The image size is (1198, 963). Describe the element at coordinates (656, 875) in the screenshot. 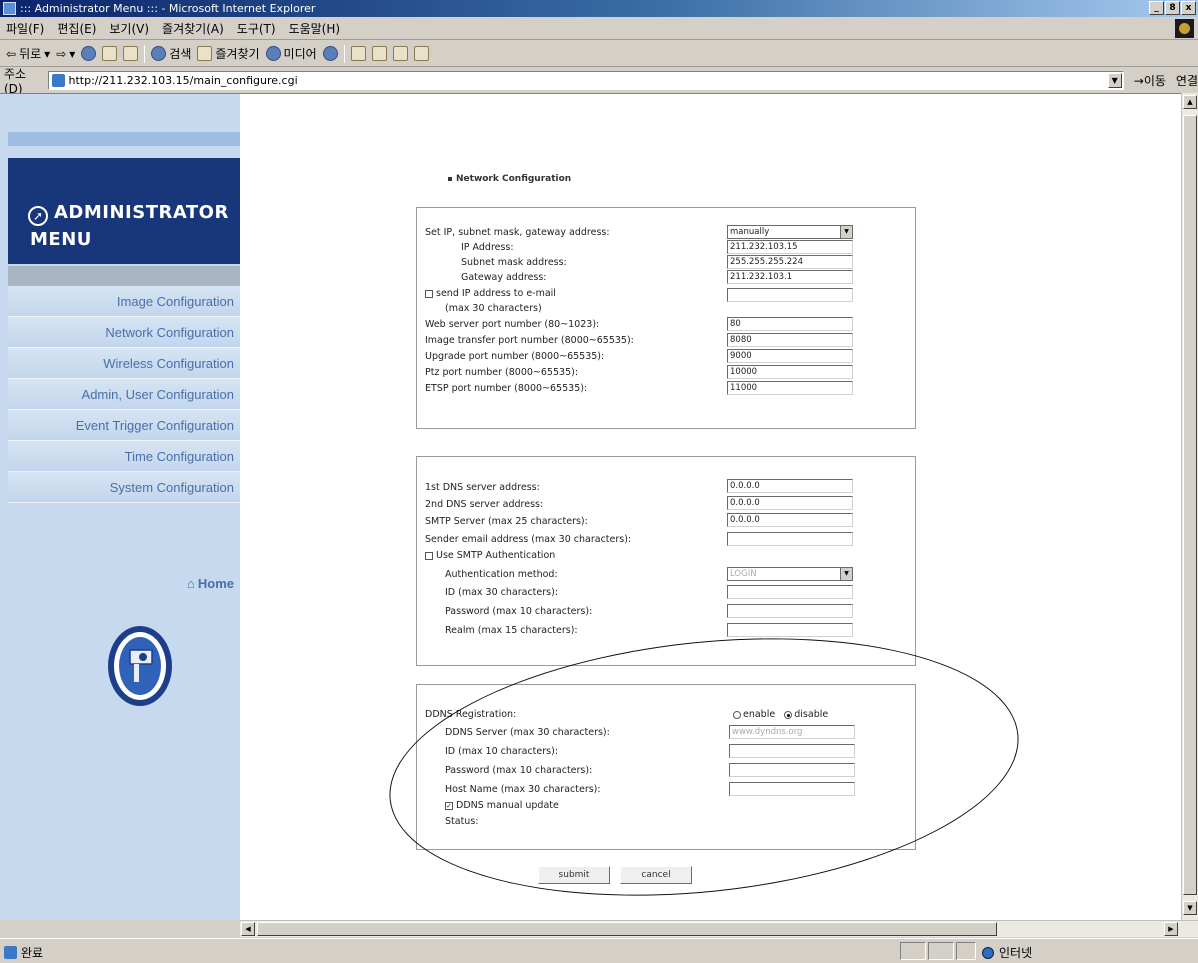

I see `cancel-button: cancel` at that location.